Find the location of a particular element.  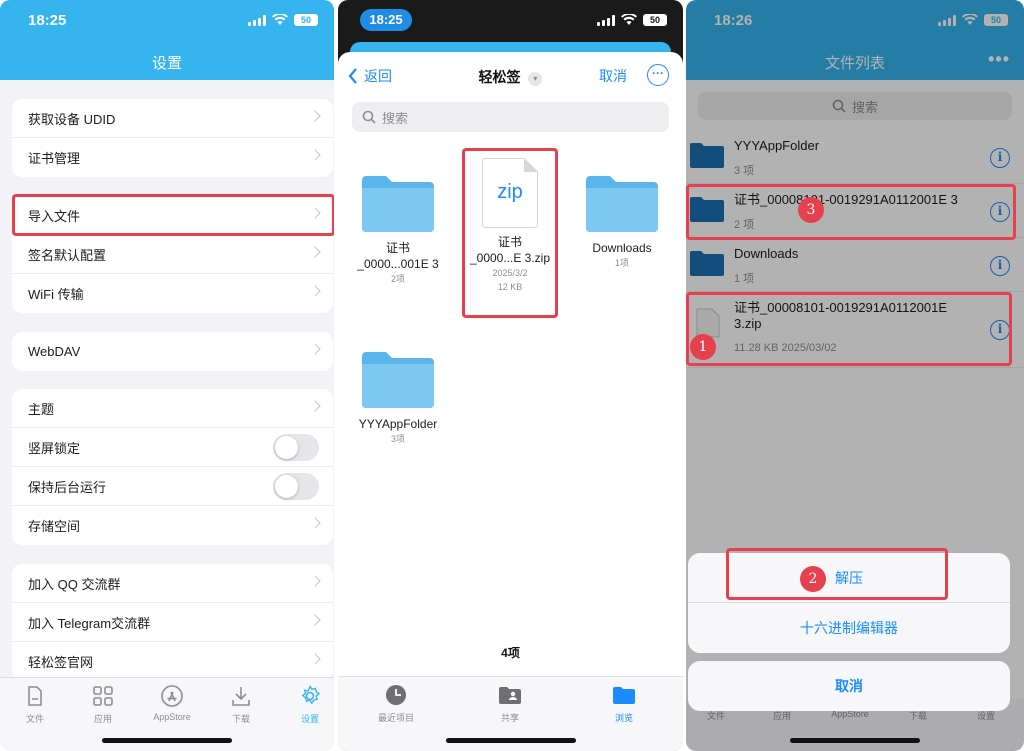

picker-nav-bar: 返回 轻松签 ▾ 取消 ··· is located at coordinates (510, 77).